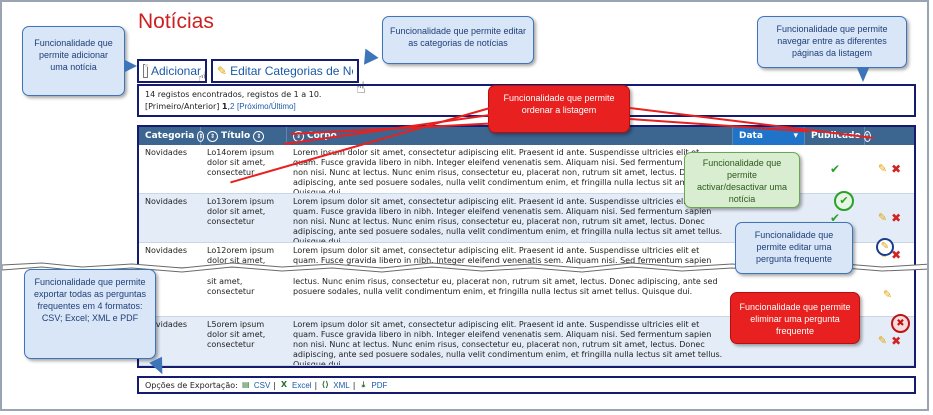 The width and height of the screenshot is (933, 415). I want to click on export-csv-link: CSV, so click(262, 385).